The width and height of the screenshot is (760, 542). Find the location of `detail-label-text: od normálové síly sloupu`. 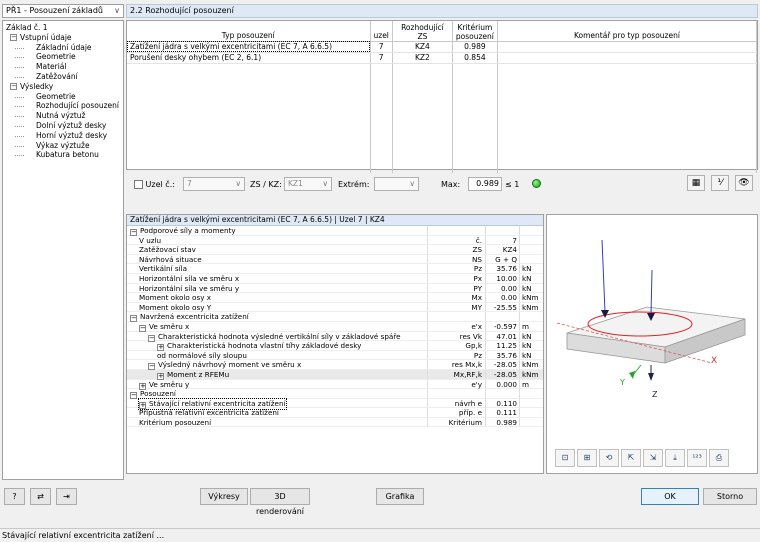

detail-label-text: od normálové síly sloupu is located at coordinates (202, 355).